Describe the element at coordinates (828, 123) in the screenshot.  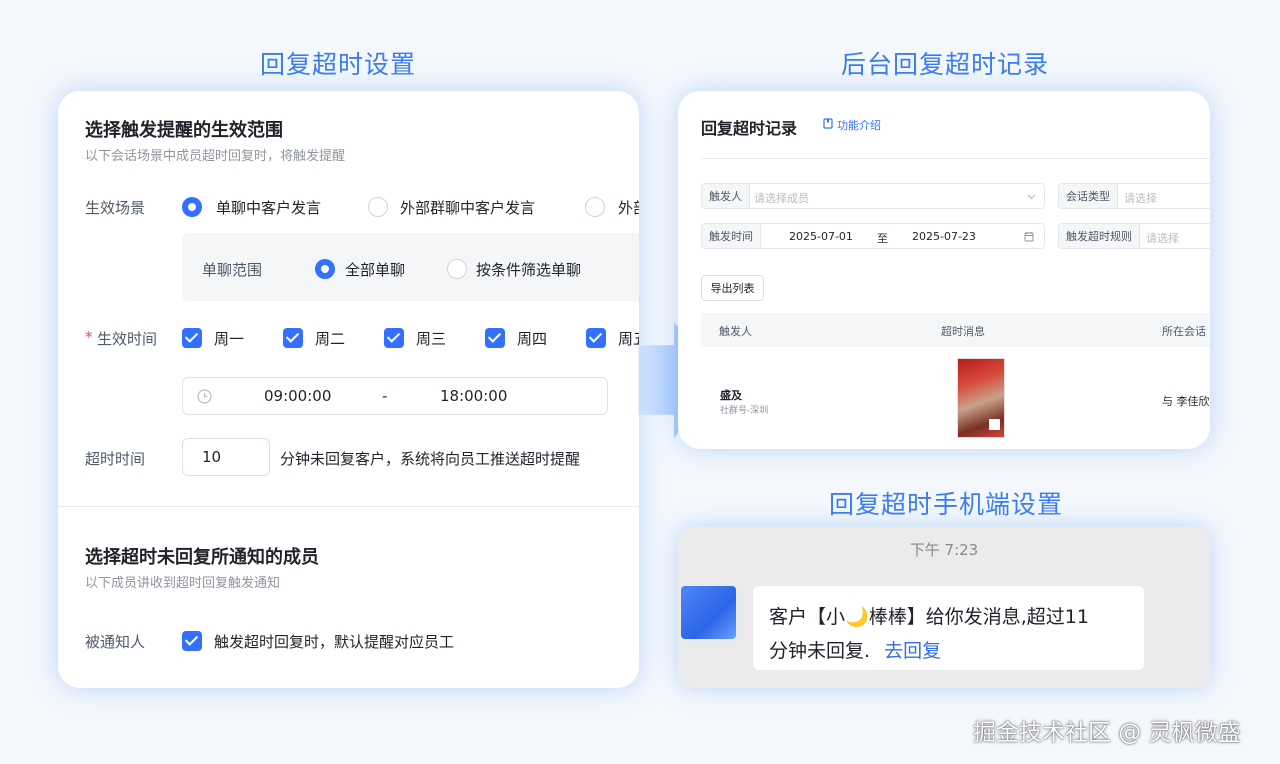
I see `book-icon` at that location.